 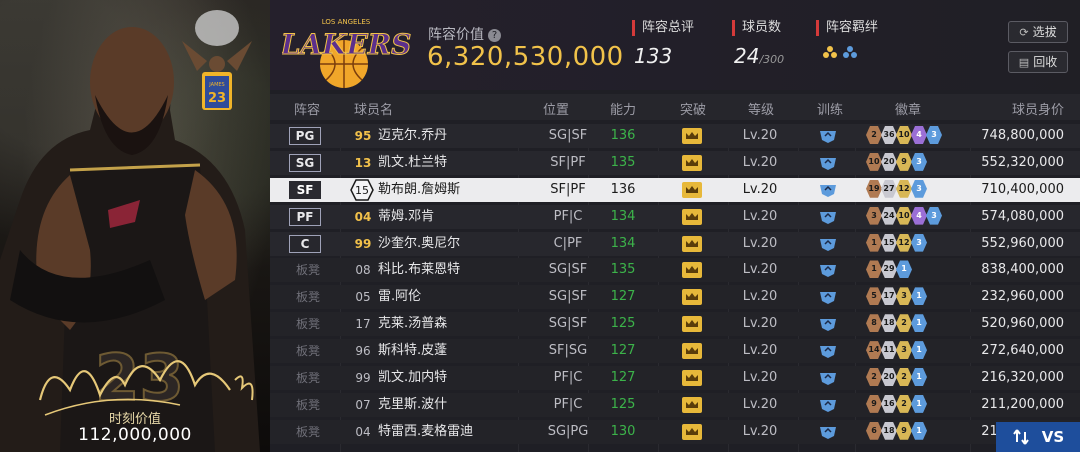 I want to click on lineup-slot: PG, so click(x=305, y=136).